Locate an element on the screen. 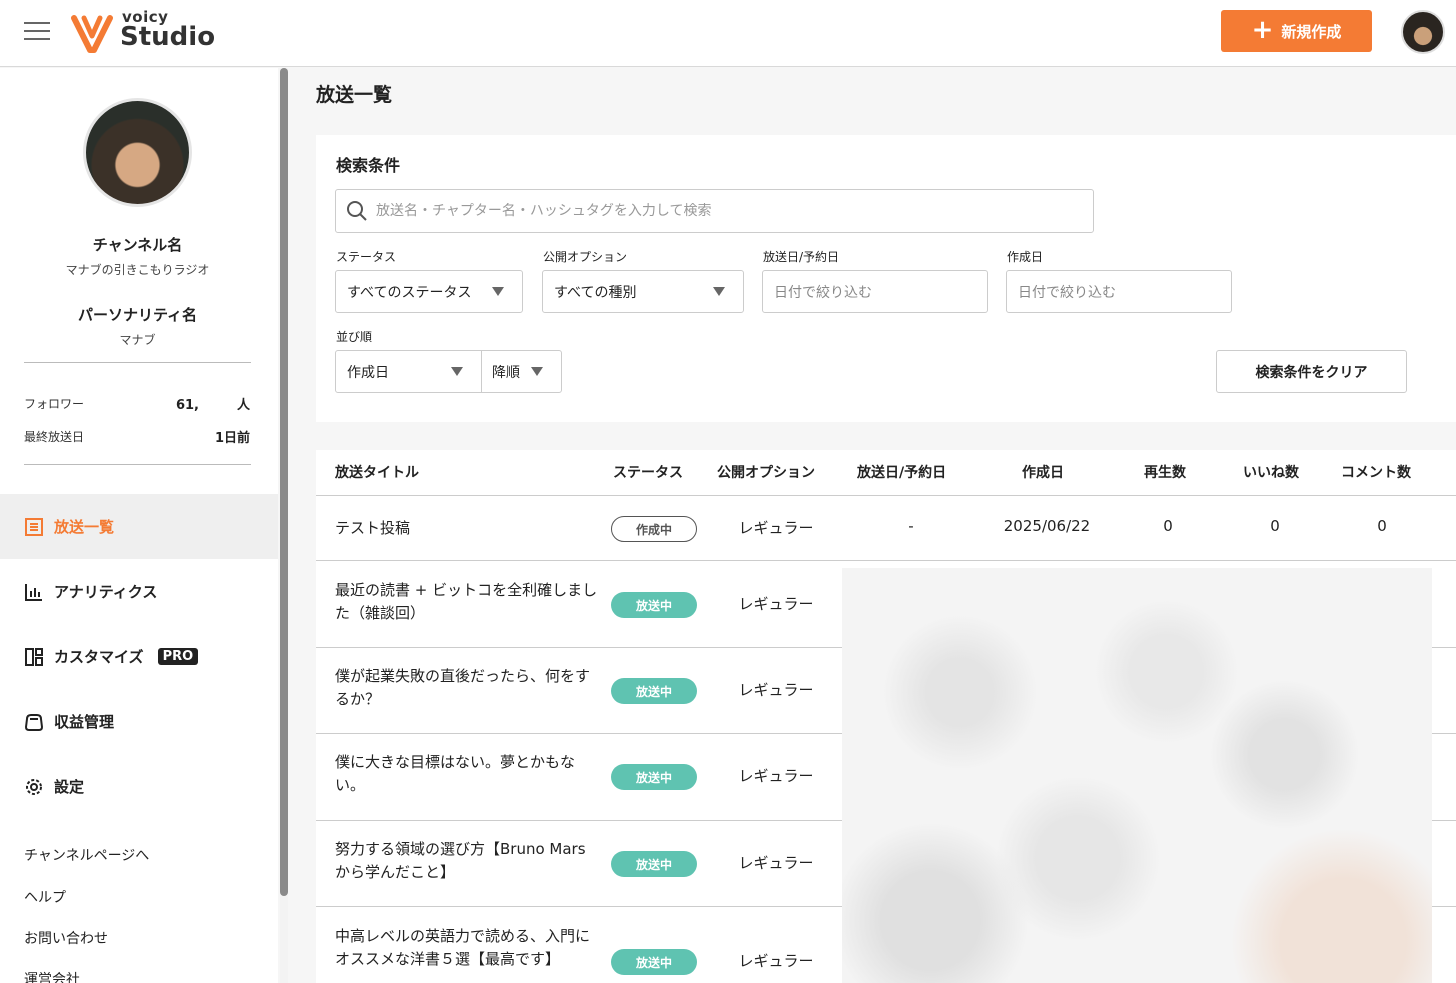 The image size is (1456, 983). new-broadcast-label: 新規作成 is located at coordinates (1311, 31).